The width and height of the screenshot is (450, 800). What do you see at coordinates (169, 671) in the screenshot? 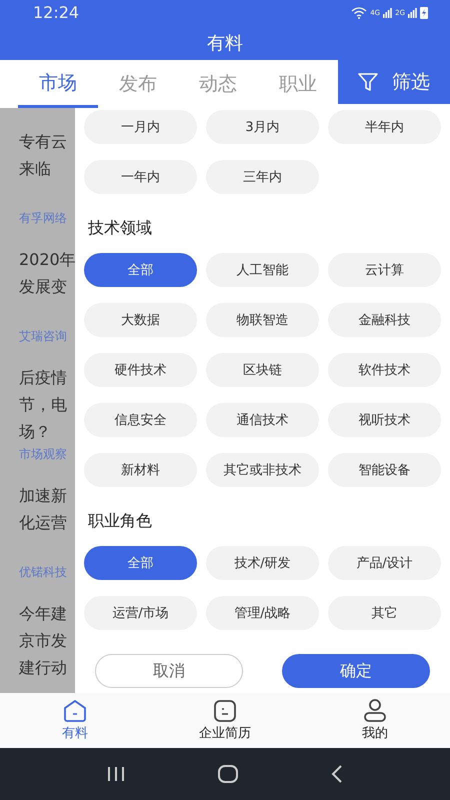
I see `cancel-button: 取消` at bounding box center [169, 671].